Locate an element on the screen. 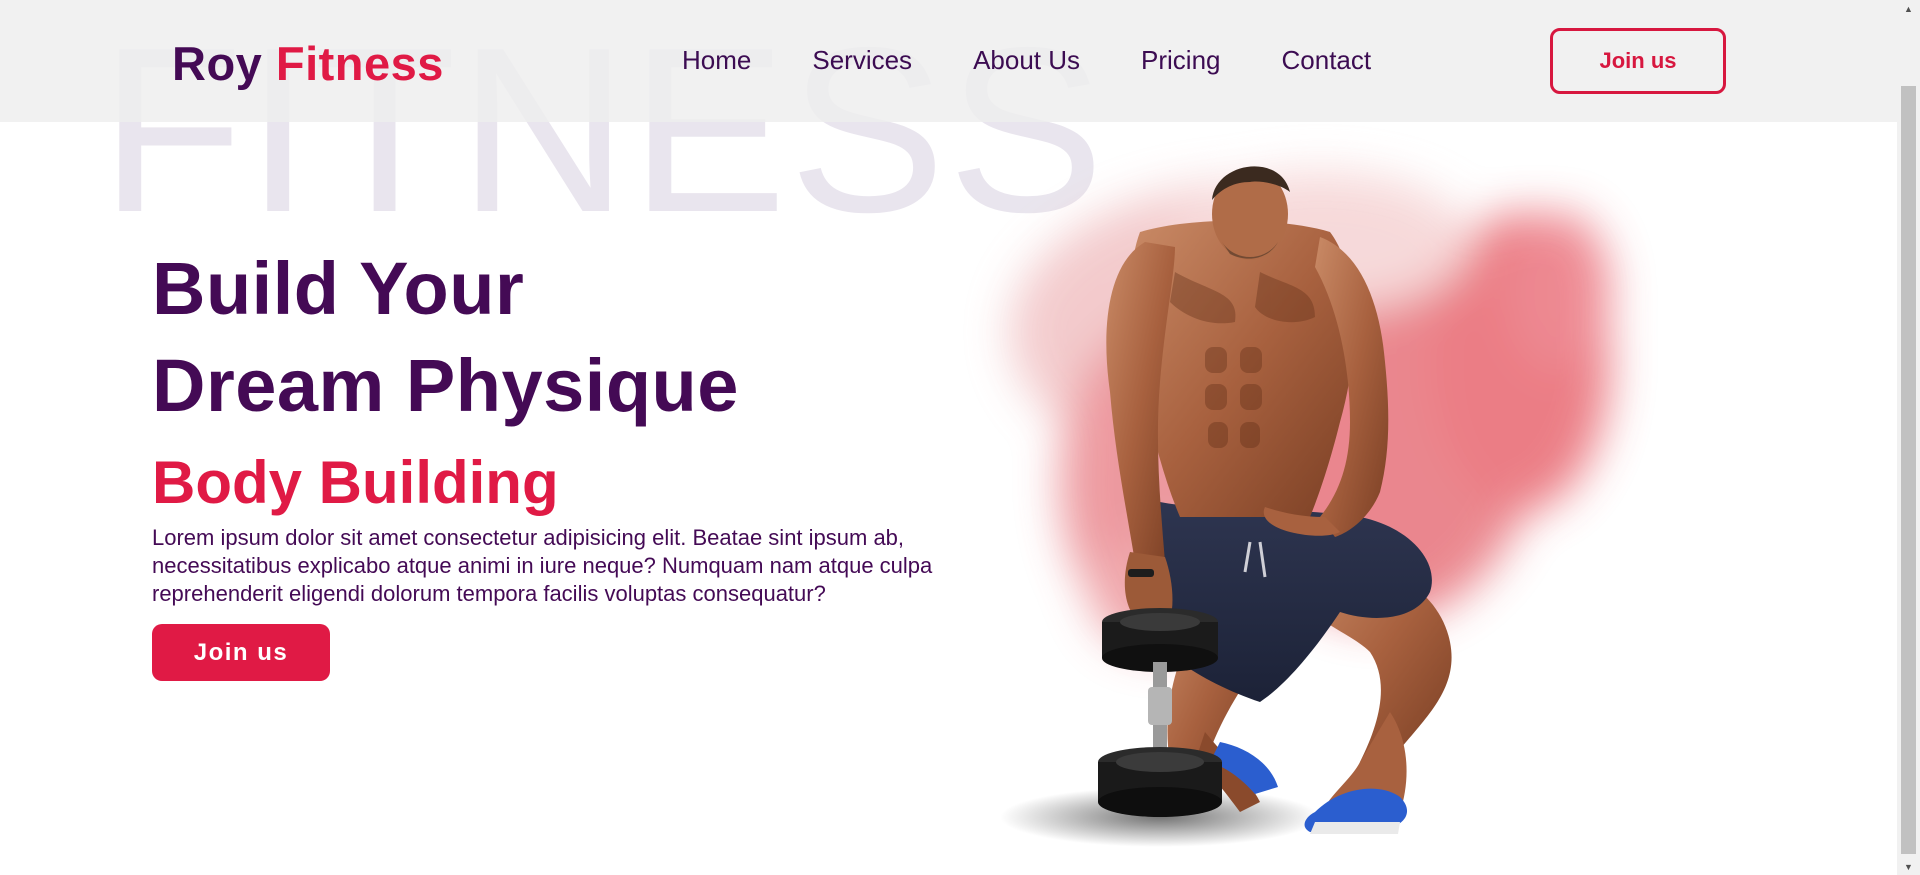  vertical-scrollbar: ▲ ▼ is located at coordinates (1908, 437).